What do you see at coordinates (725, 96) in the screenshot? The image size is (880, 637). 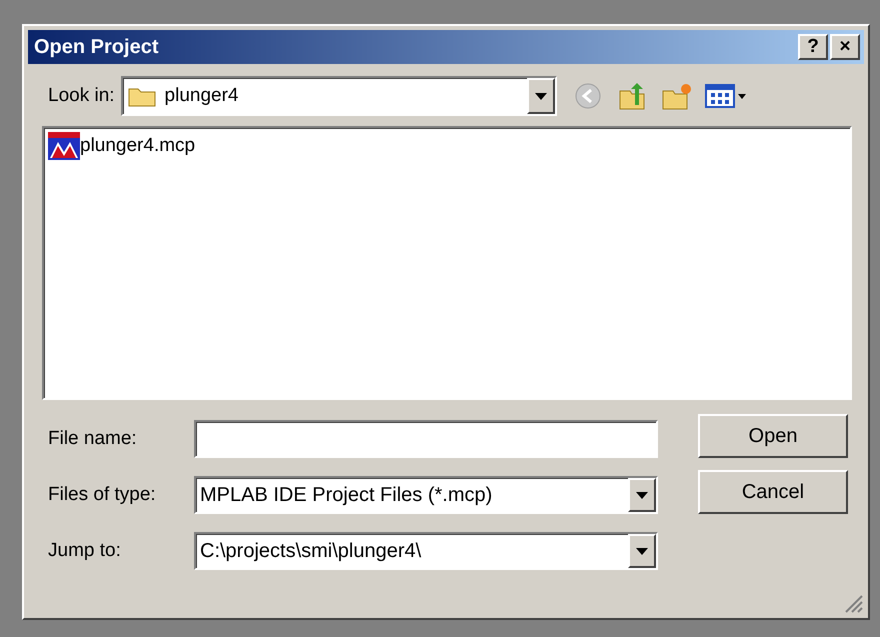 I see `view-menu-icon` at bounding box center [725, 96].